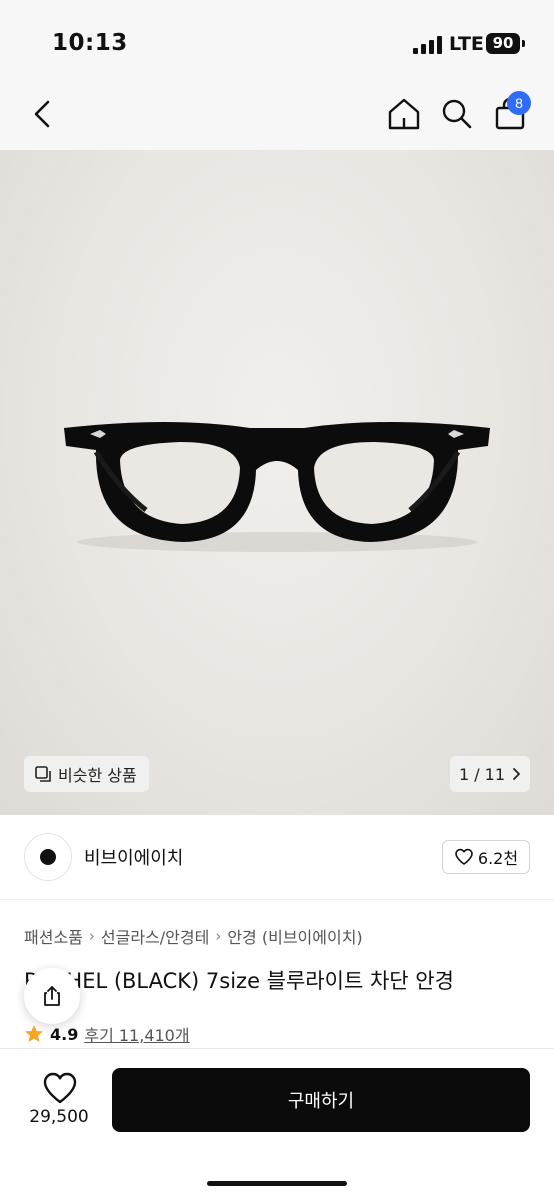  I want to click on glasses-image, so click(277, 487).